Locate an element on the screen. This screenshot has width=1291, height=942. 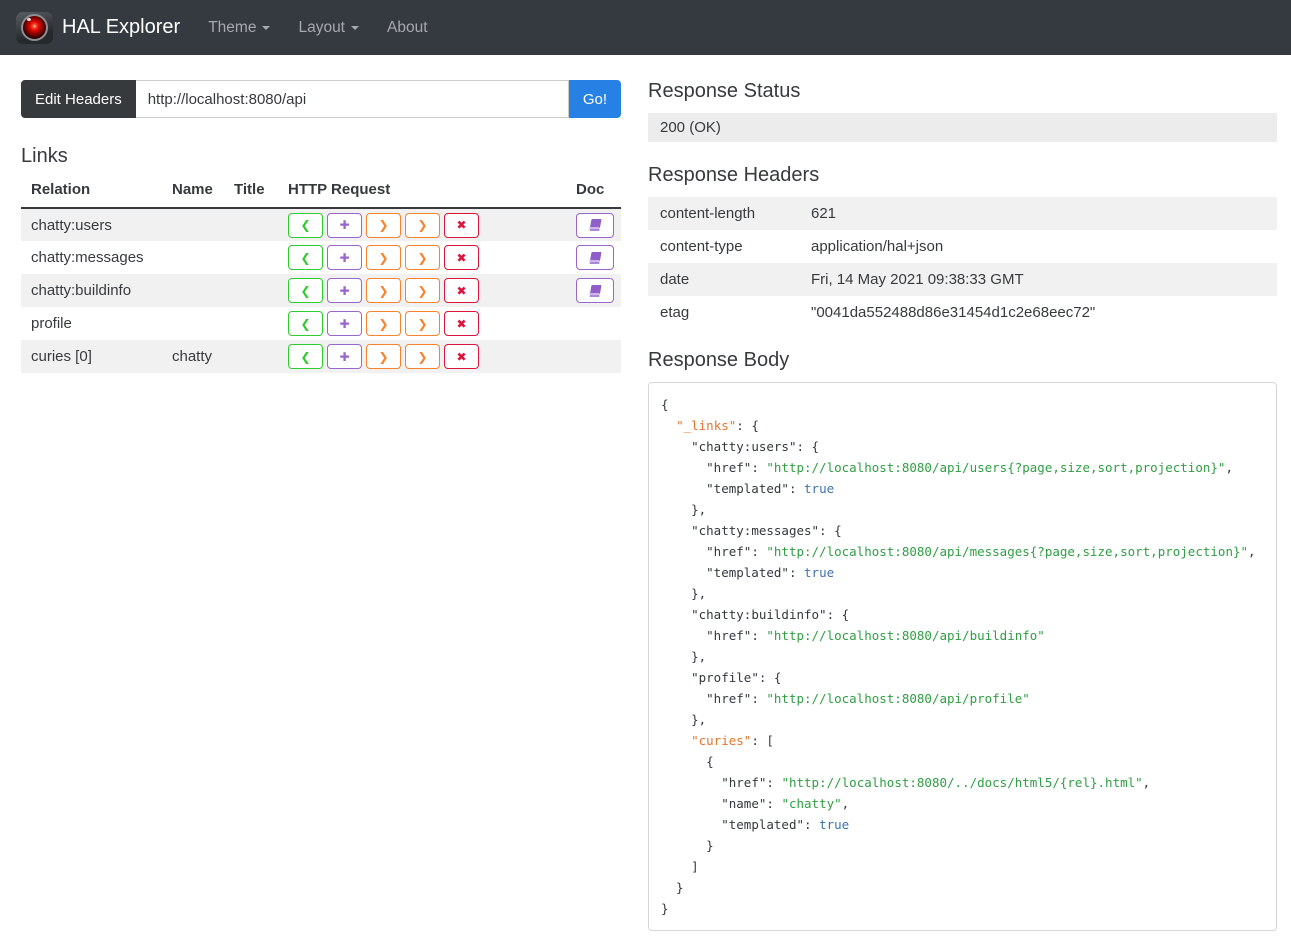
link-row: chatty:users ❮ ✚ ❯ ❯ ✖ is located at coordinates (321, 224).